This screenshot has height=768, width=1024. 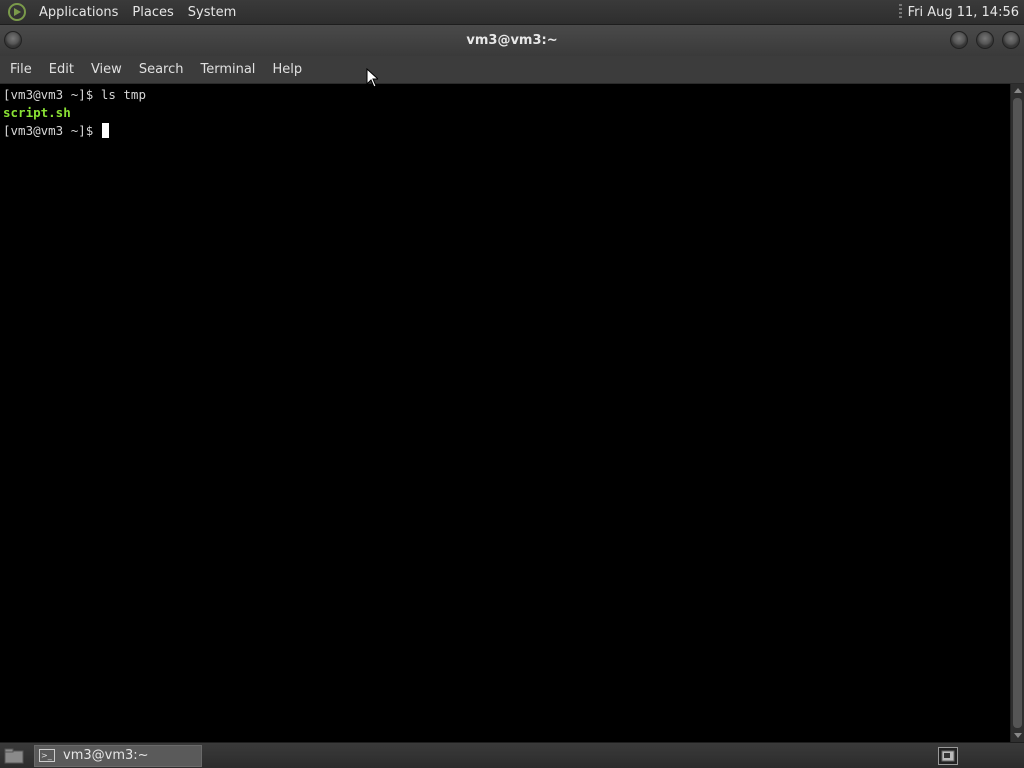 I want to click on menu-file: File, so click(x=21, y=70).